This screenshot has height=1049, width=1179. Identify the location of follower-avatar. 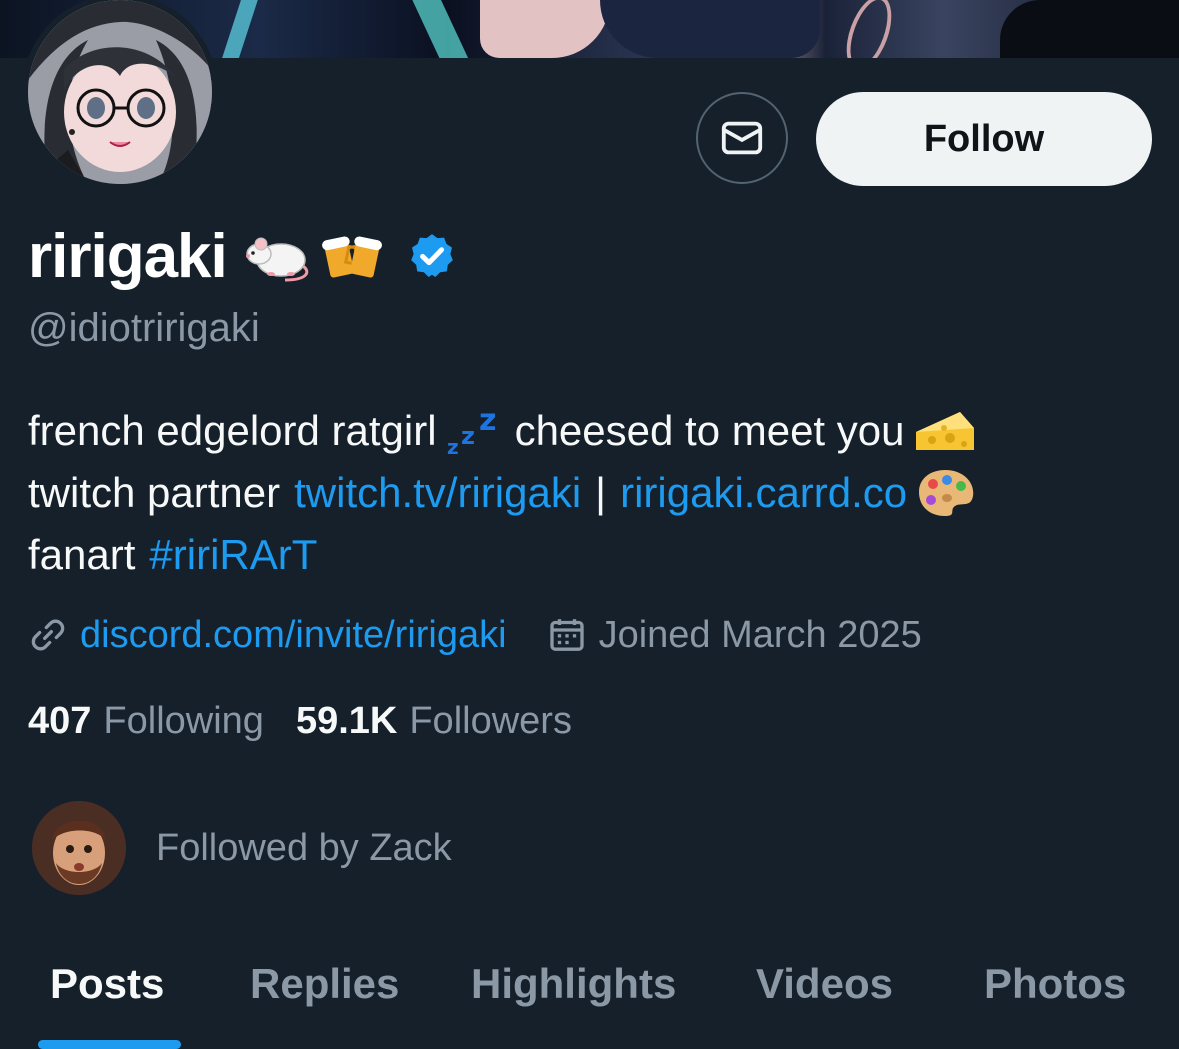
(79, 848).